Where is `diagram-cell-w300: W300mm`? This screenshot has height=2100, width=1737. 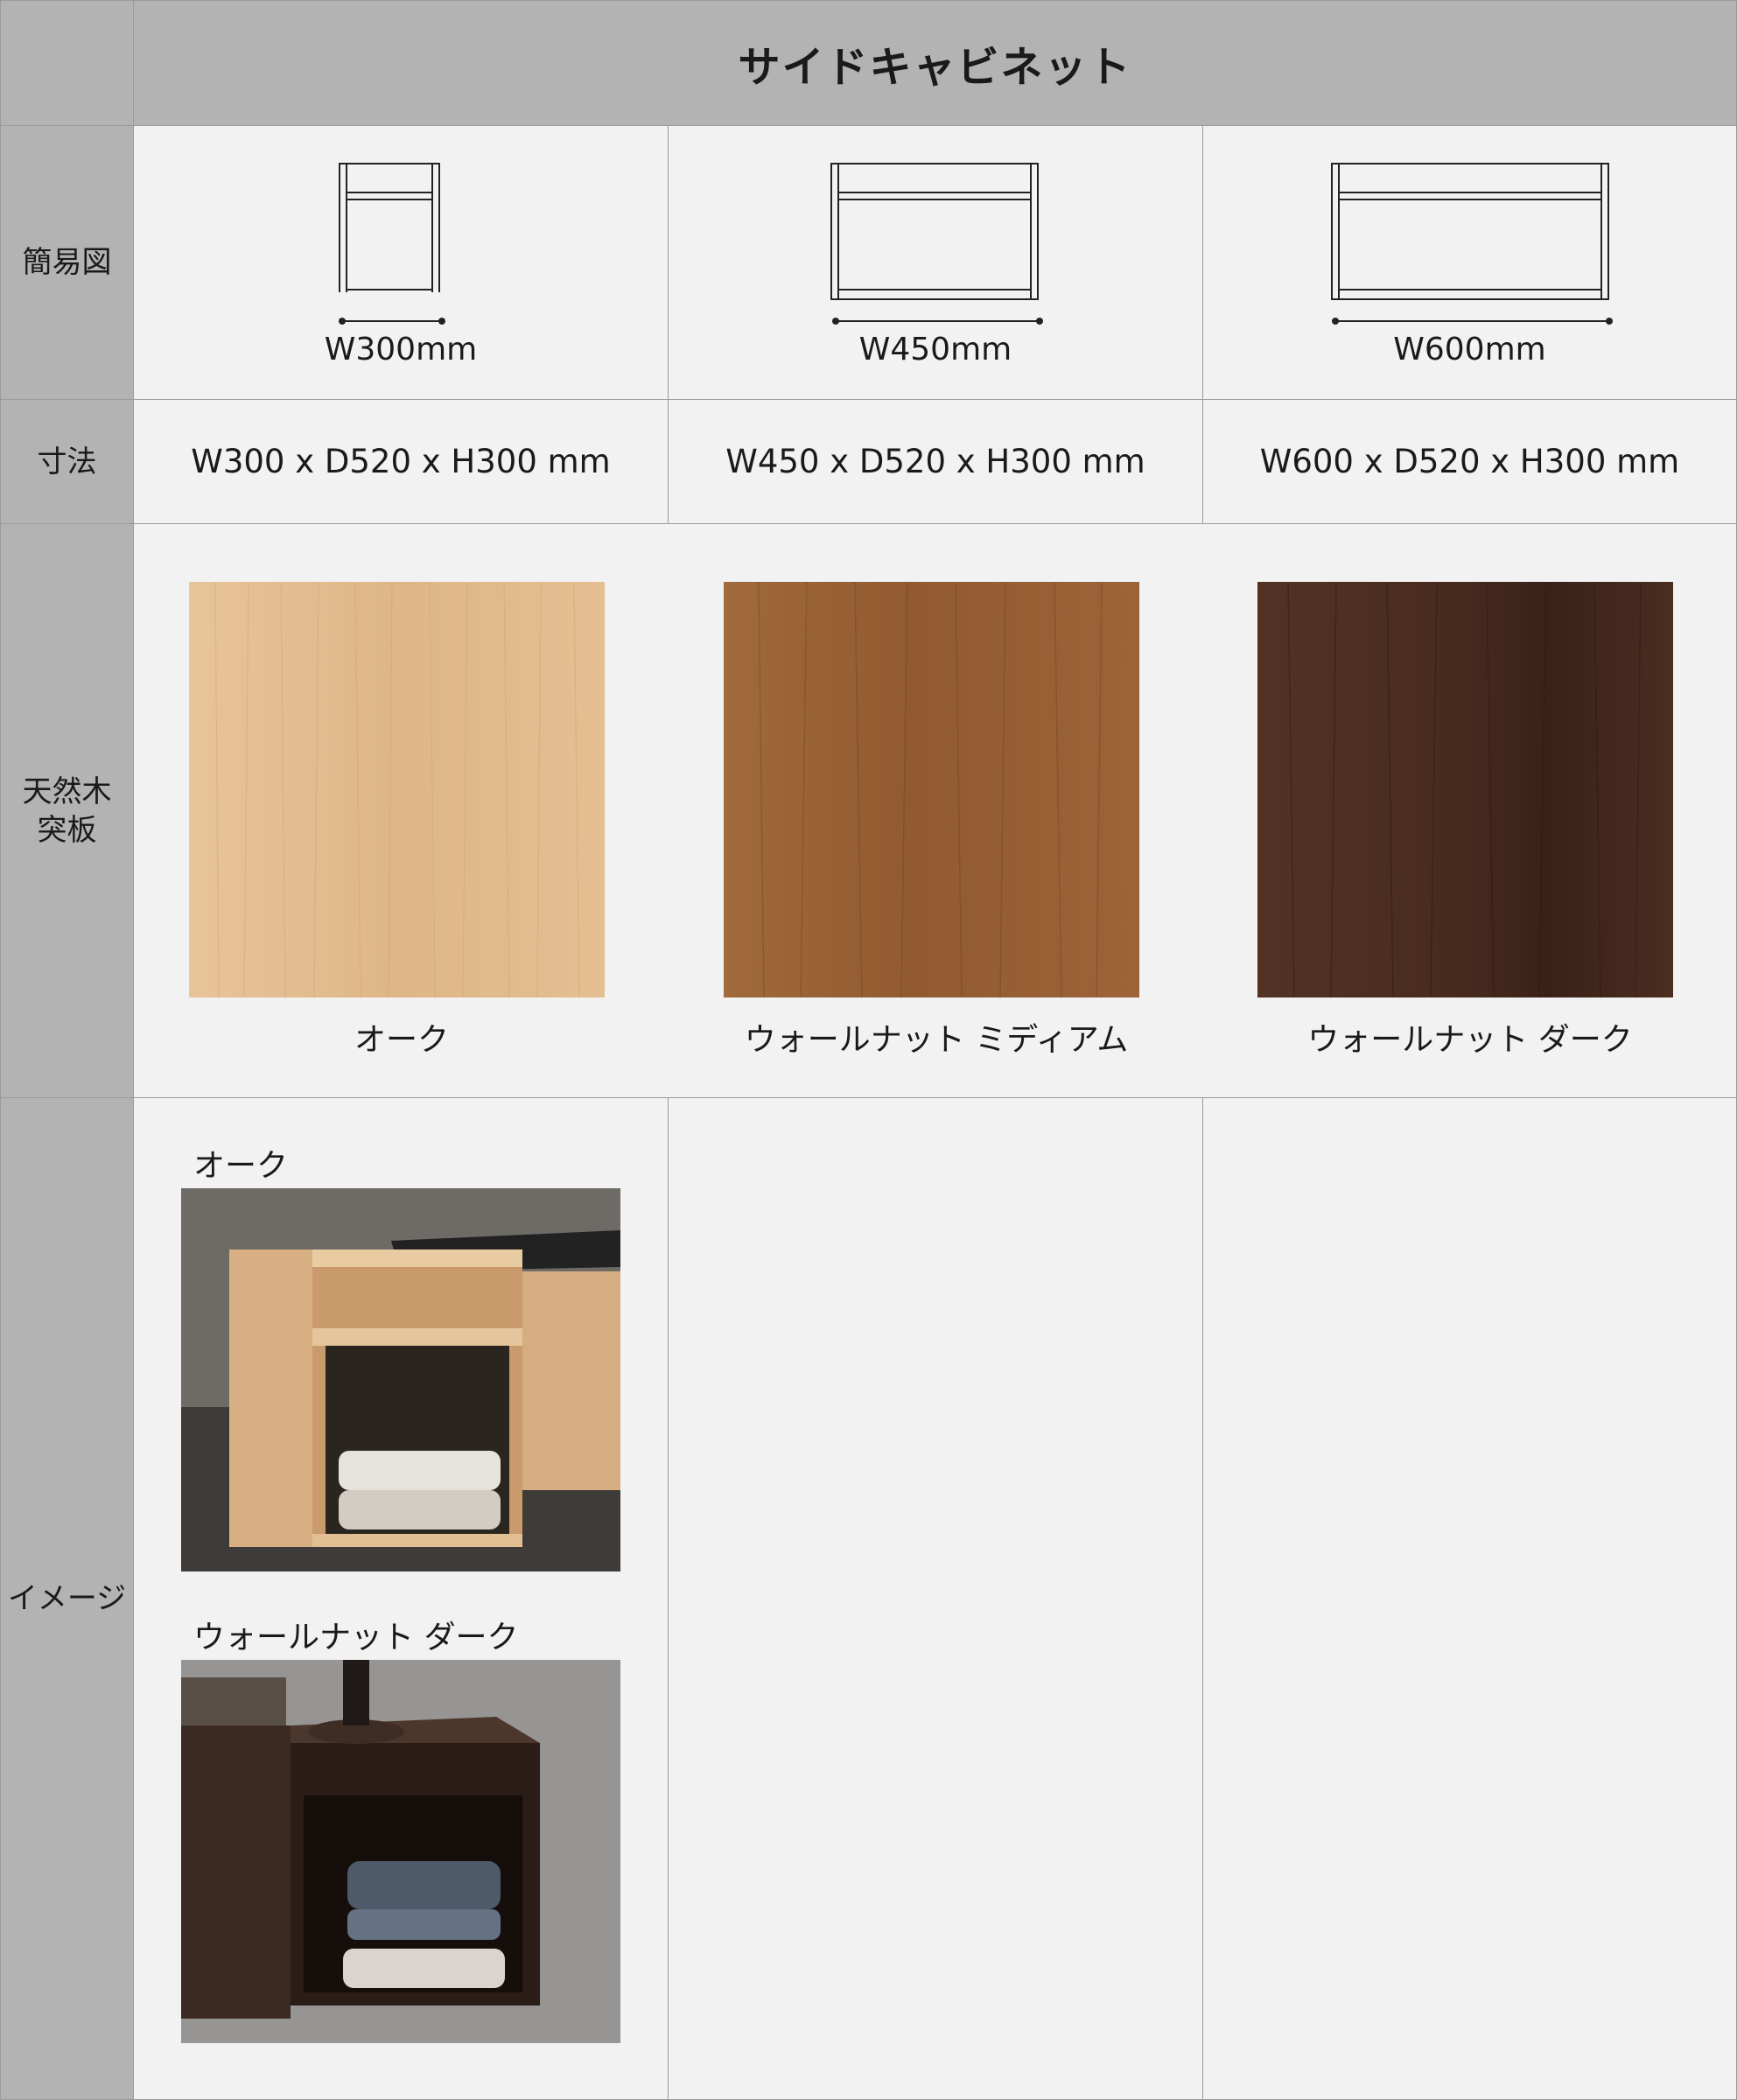 diagram-cell-w300: W300mm is located at coordinates (401, 262).